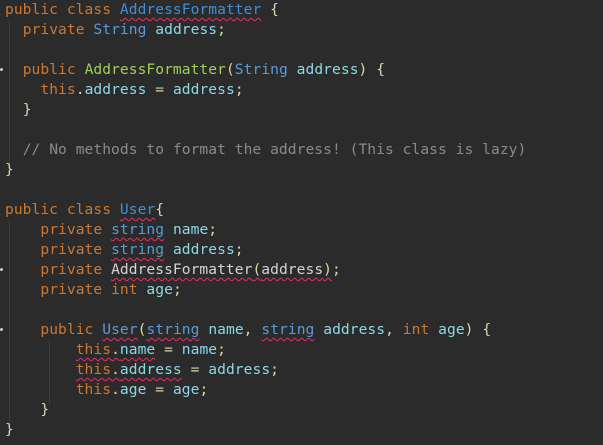  I want to click on code-line-12: private string name;, so click(111, 230).